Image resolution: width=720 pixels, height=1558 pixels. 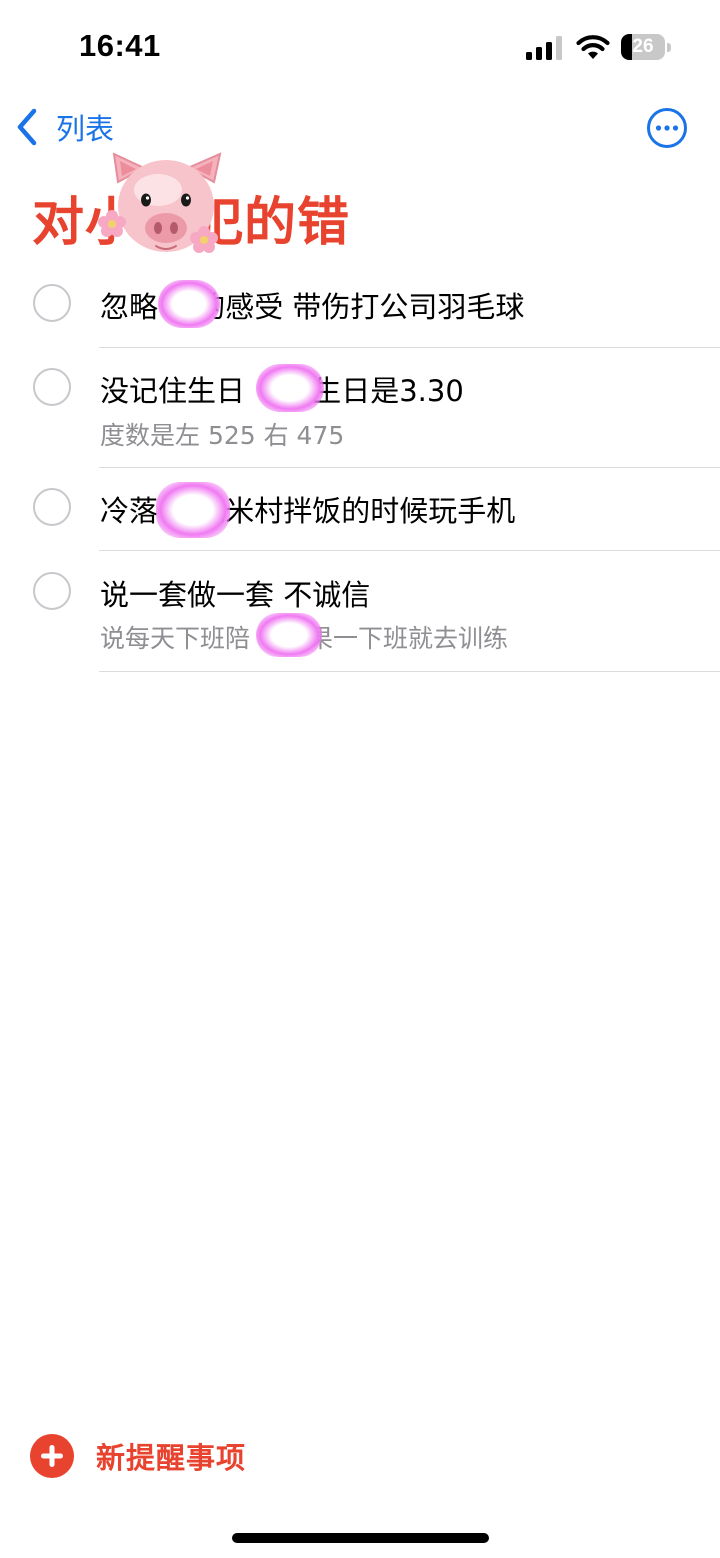 I want to click on reminder-title: 说一套做一套 不诚信, so click(x=235, y=593).